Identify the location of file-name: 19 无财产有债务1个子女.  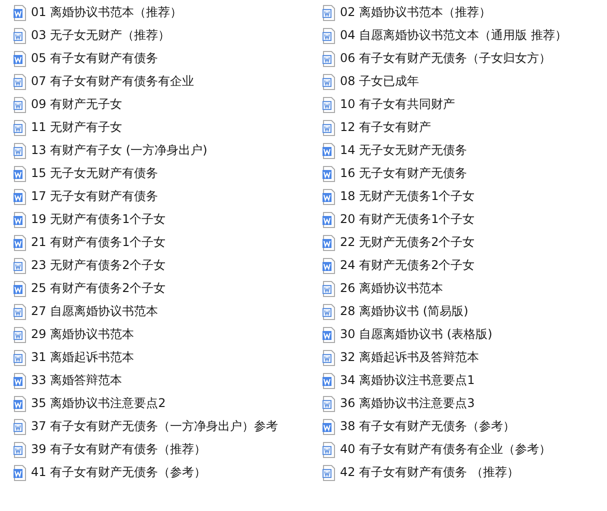
(98, 219).